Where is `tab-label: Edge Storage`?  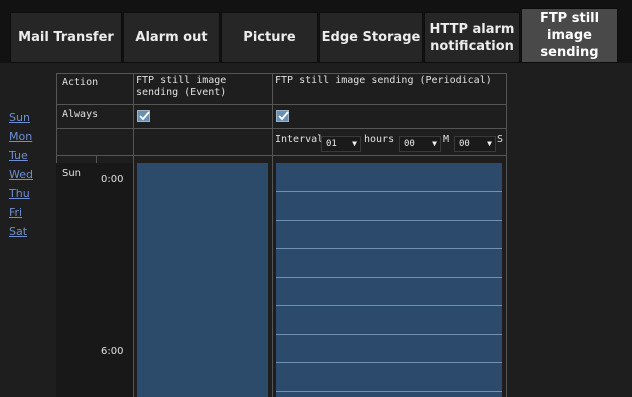
tab-label: Edge Storage is located at coordinates (371, 37).